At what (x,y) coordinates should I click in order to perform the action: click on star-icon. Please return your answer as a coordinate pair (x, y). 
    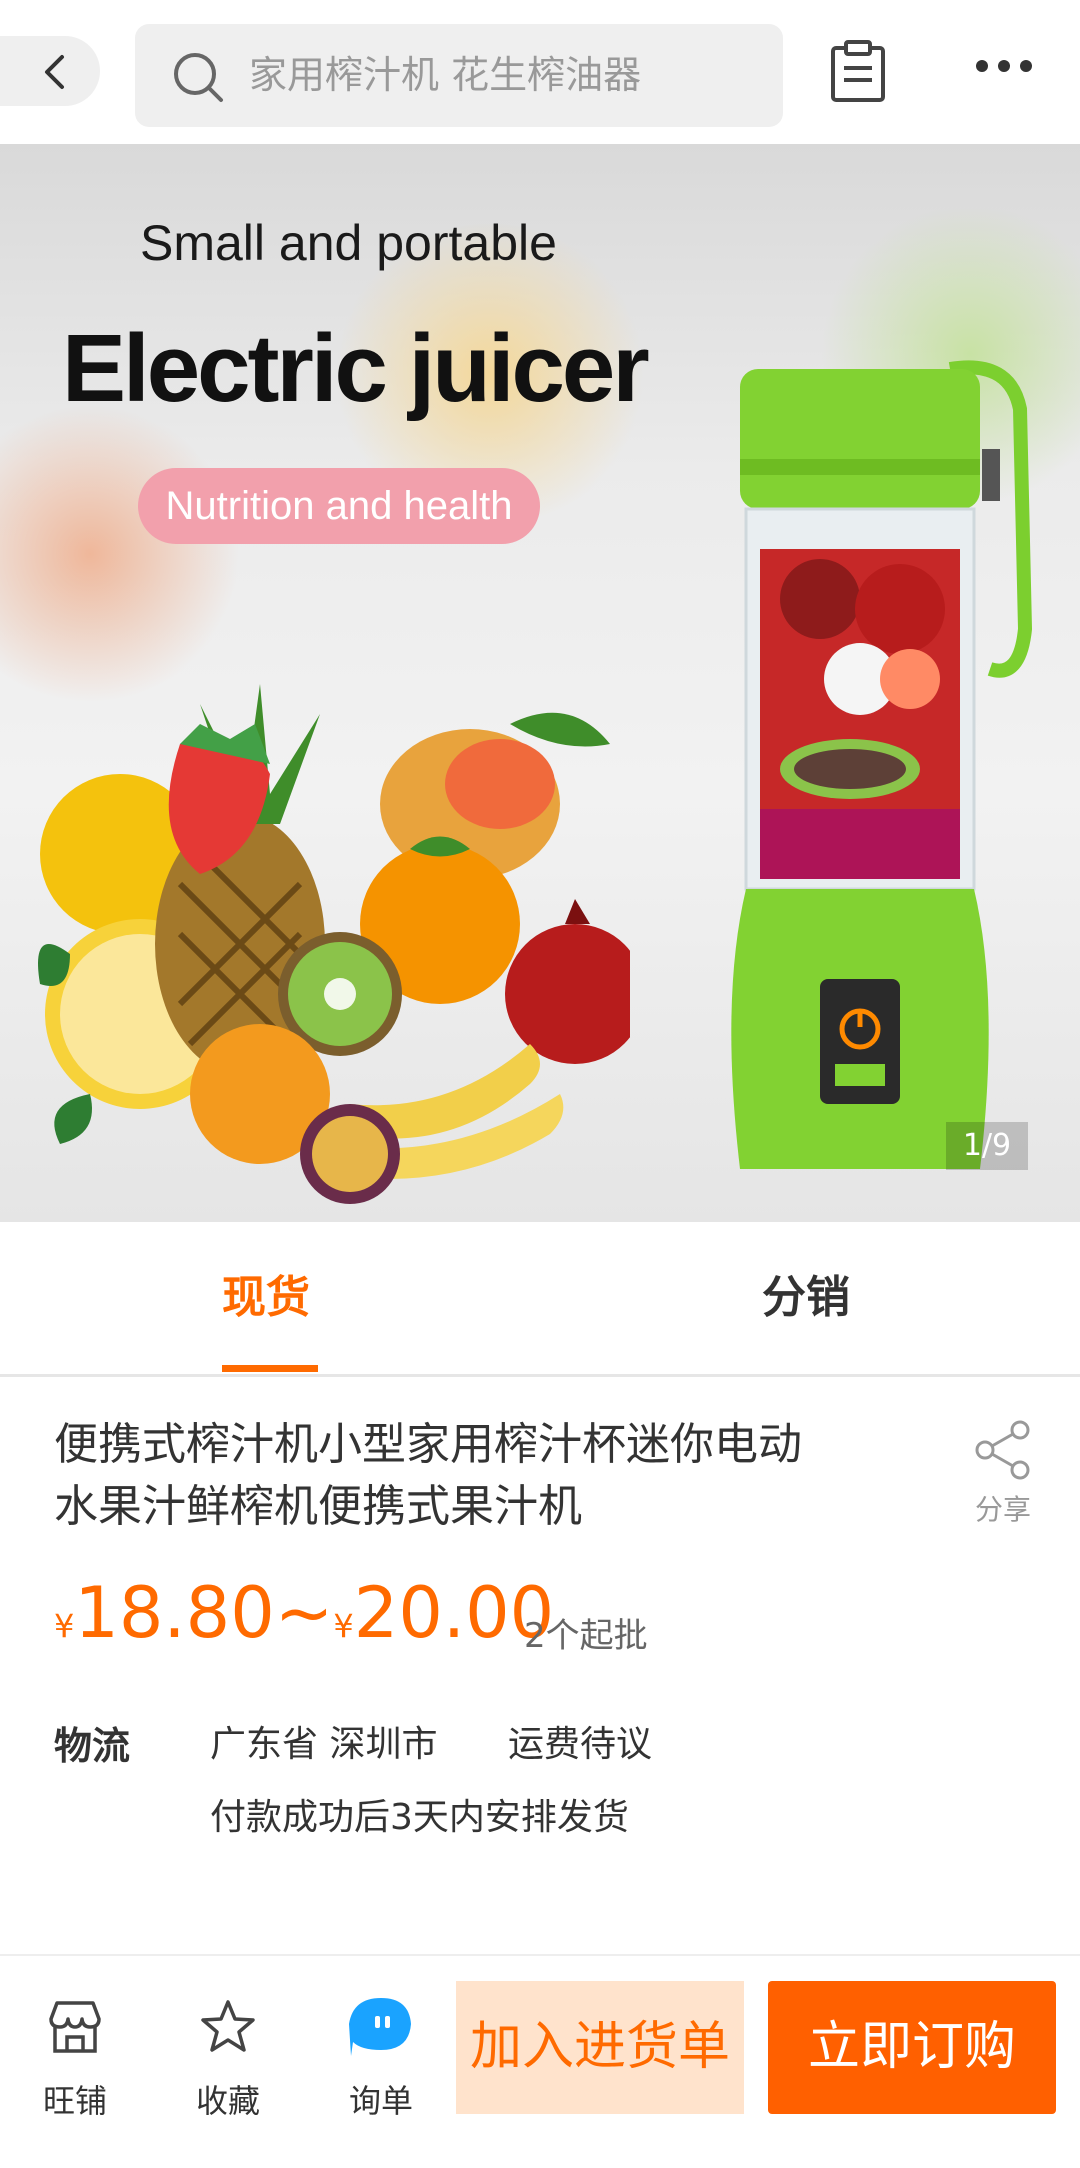
    Looking at the image, I should click on (228, 2026).